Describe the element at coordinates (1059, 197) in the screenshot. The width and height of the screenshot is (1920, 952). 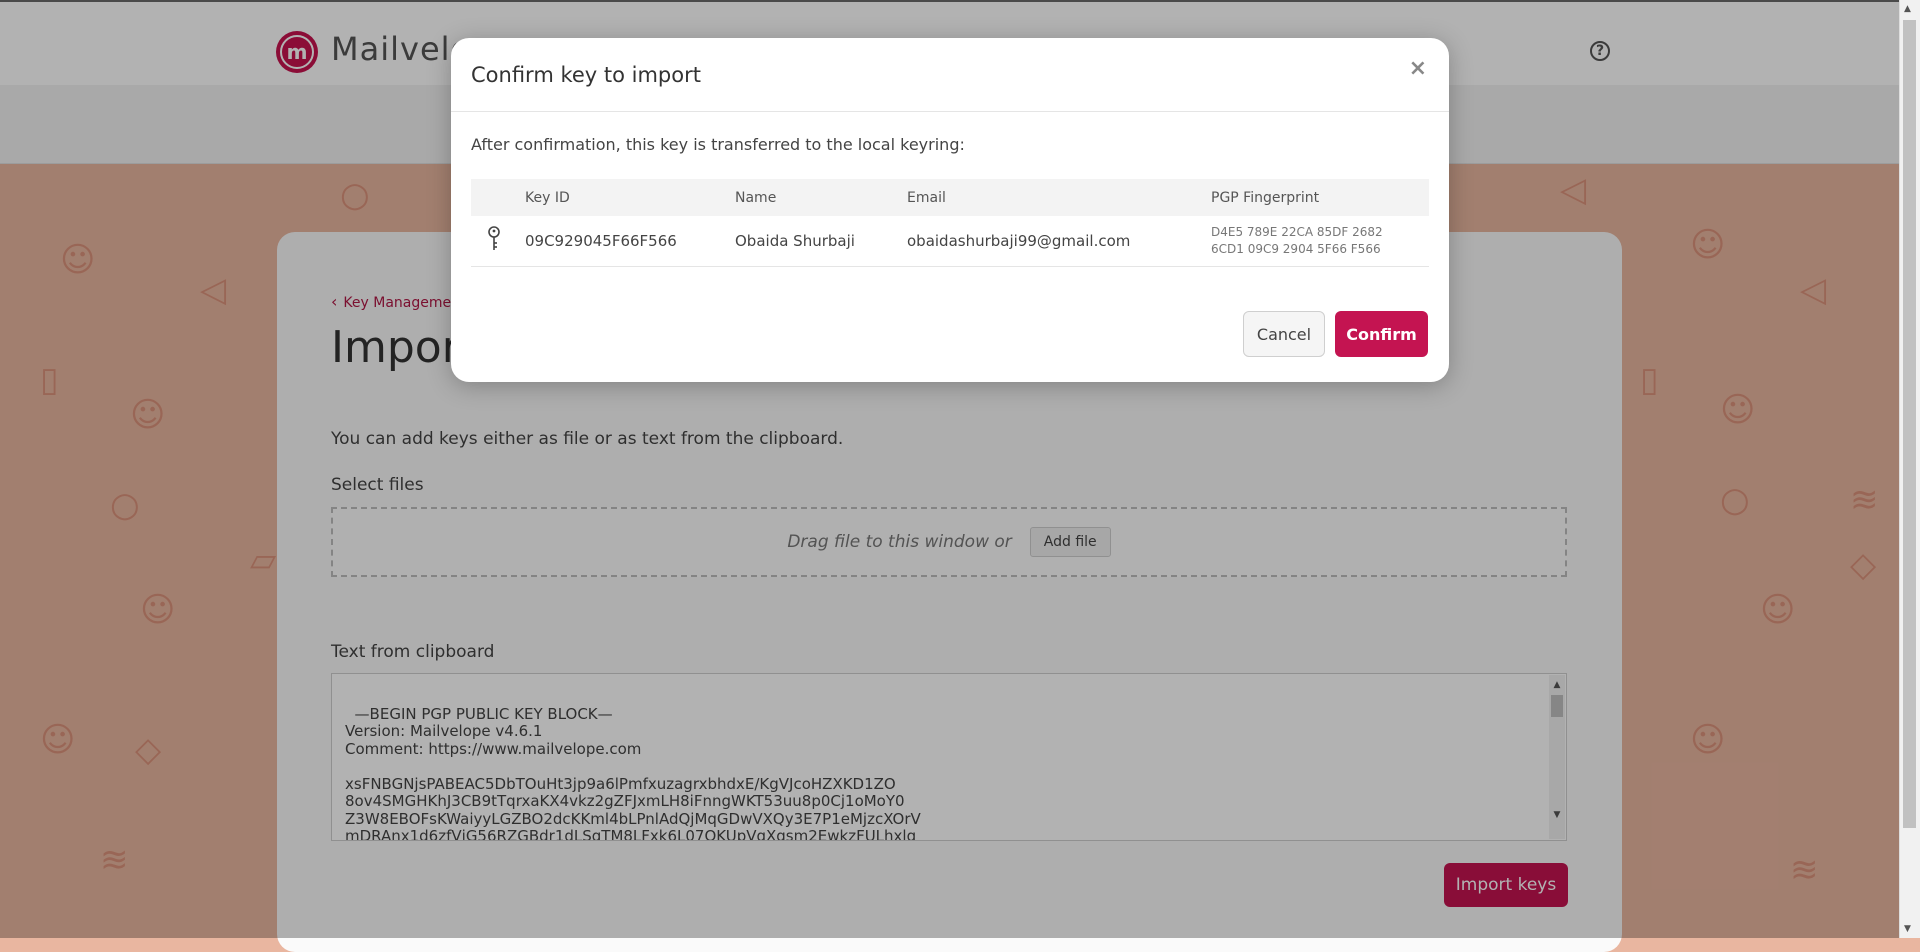
I see `header-email: Email` at that location.